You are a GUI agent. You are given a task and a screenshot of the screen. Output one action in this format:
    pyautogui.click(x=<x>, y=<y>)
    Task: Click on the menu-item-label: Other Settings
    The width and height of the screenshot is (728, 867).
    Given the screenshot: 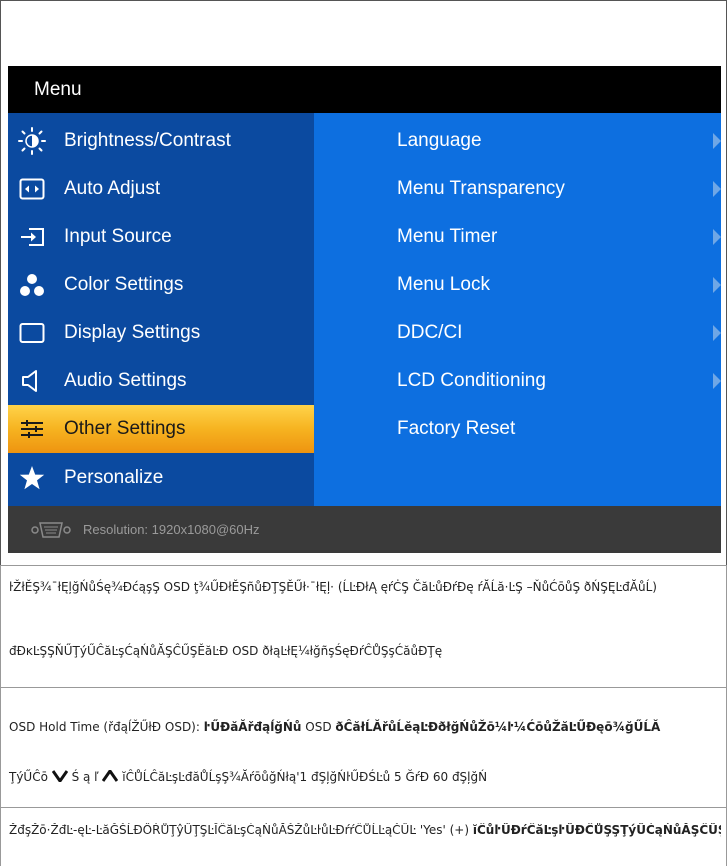 What is the action you would take?
    pyautogui.click(x=125, y=428)
    